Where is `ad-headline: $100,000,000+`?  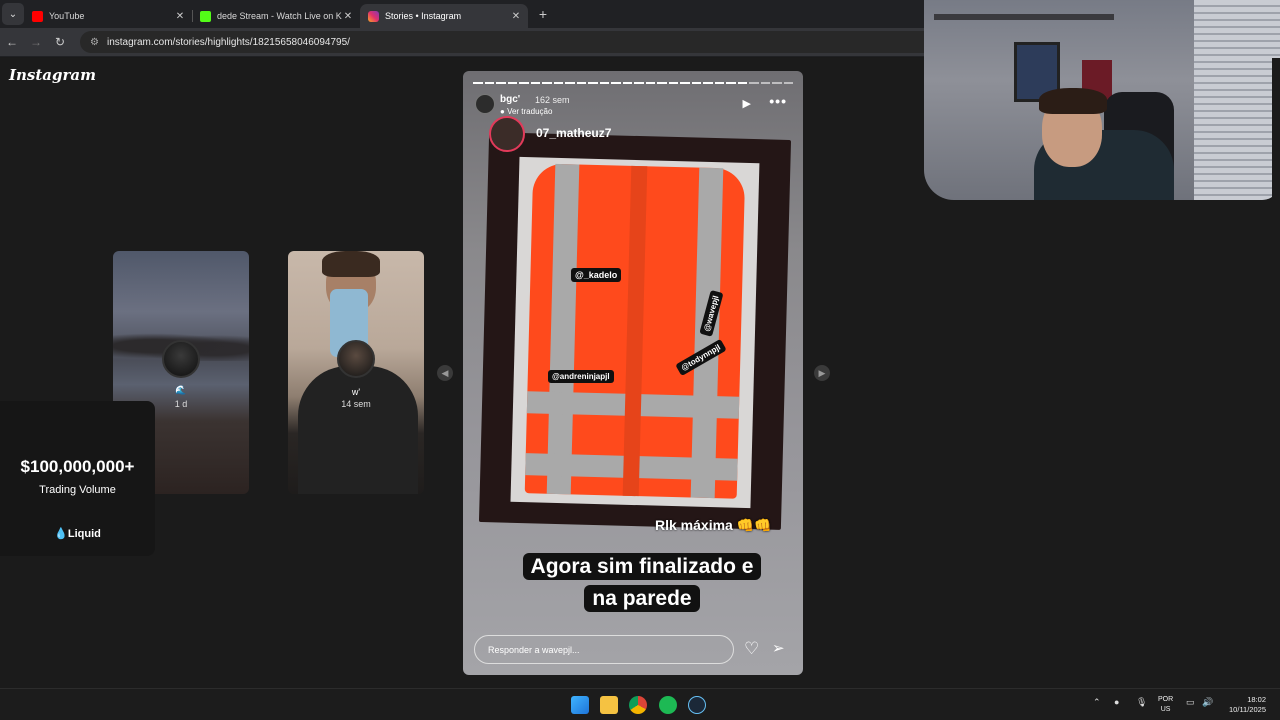
ad-headline: $100,000,000+ is located at coordinates (77, 466).